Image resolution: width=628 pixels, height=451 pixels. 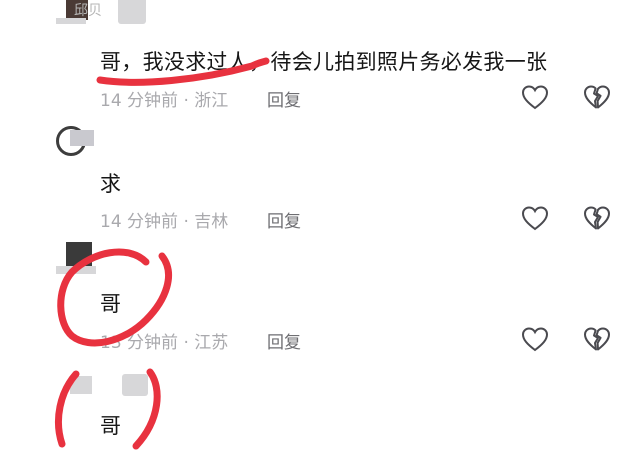 I want to click on comment-meta: 13 分钟前 · 江苏, so click(x=164, y=343).